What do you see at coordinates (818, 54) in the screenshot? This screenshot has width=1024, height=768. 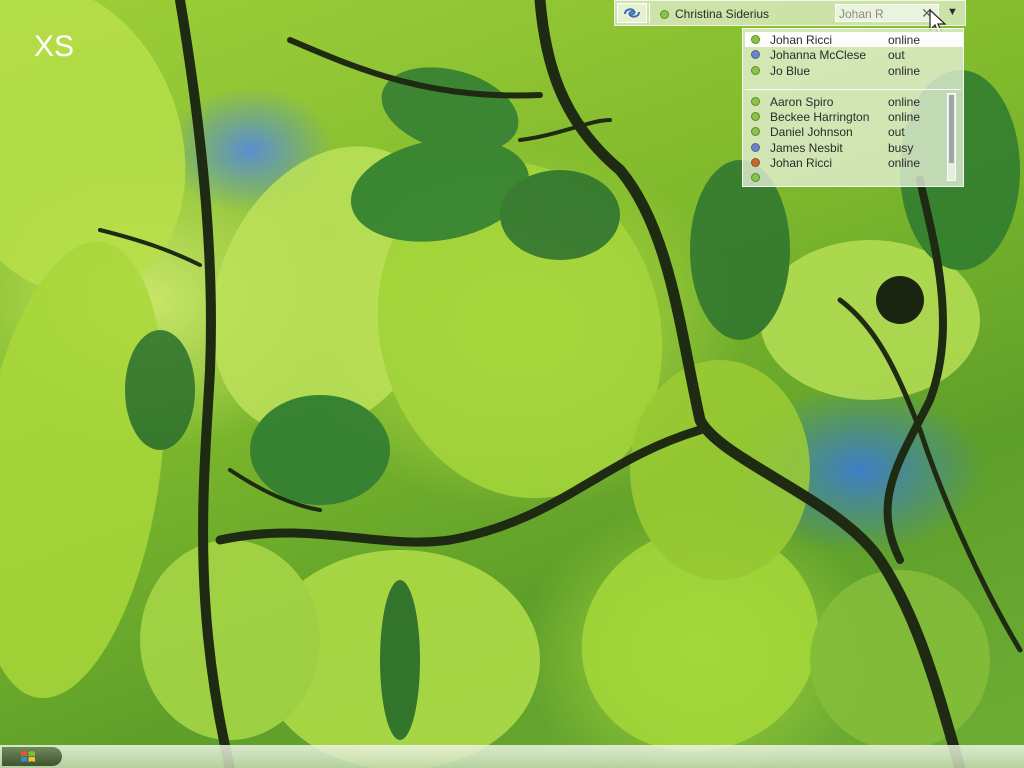 I see `contact-name: Johanna McClese` at bounding box center [818, 54].